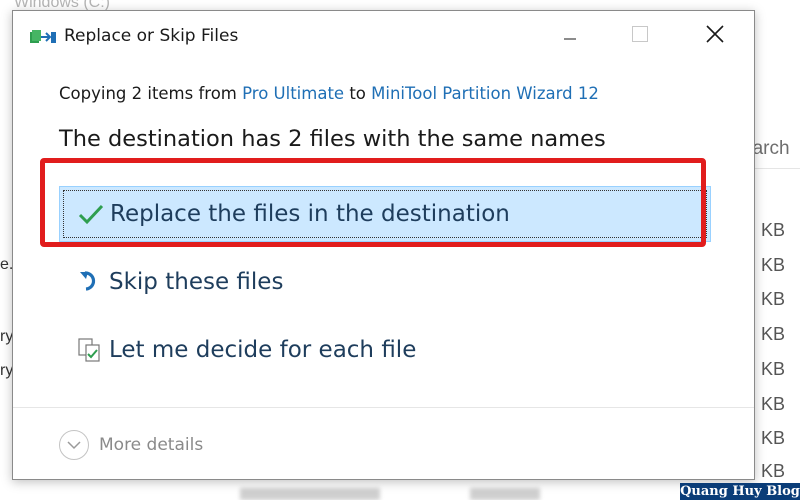  What do you see at coordinates (151, 93) in the screenshot?
I see `copy-prefix: Copying 2 items from` at bounding box center [151, 93].